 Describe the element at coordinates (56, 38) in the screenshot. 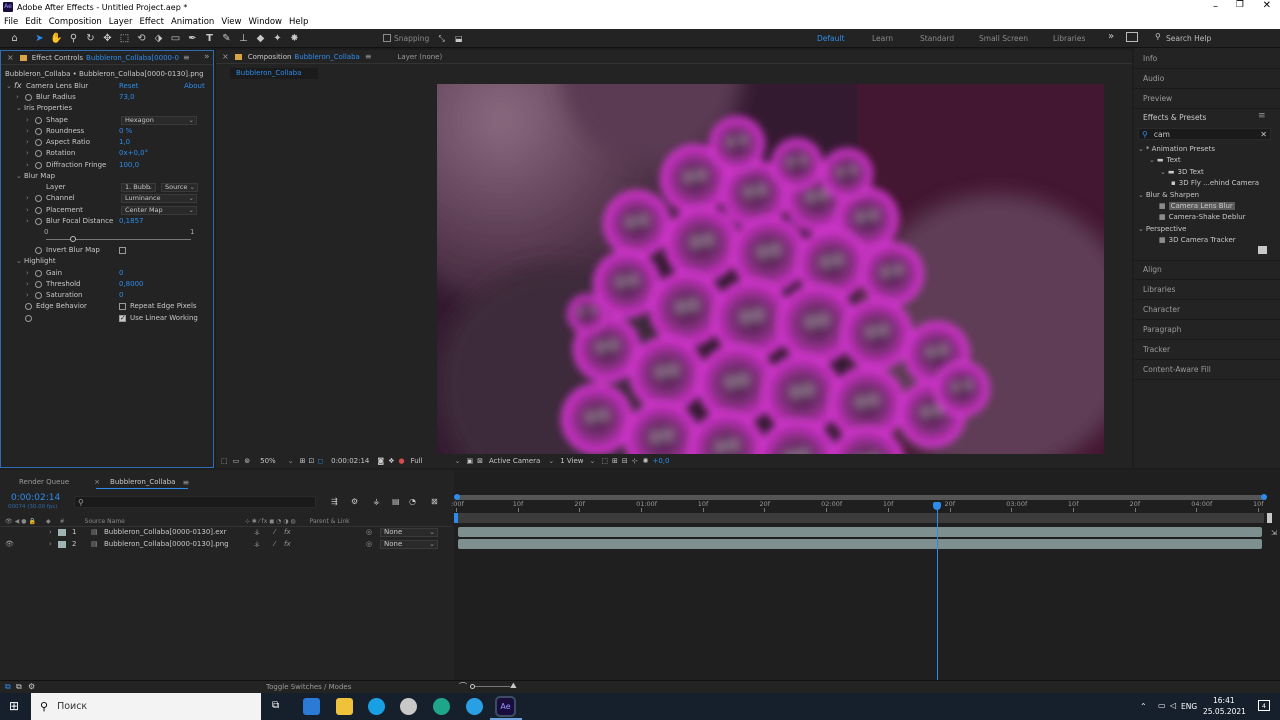

I see `hand-tool-icon: ✋` at that location.